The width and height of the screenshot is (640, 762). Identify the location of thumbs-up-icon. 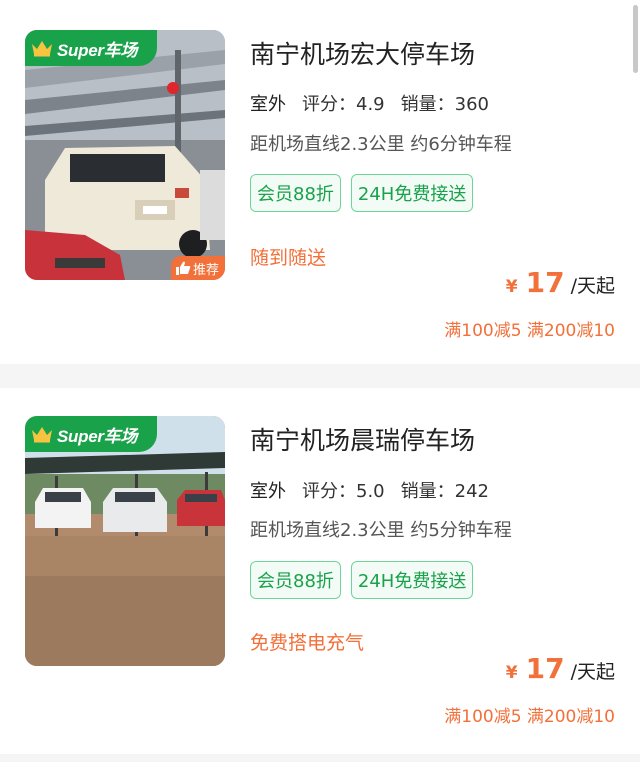
(183, 268).